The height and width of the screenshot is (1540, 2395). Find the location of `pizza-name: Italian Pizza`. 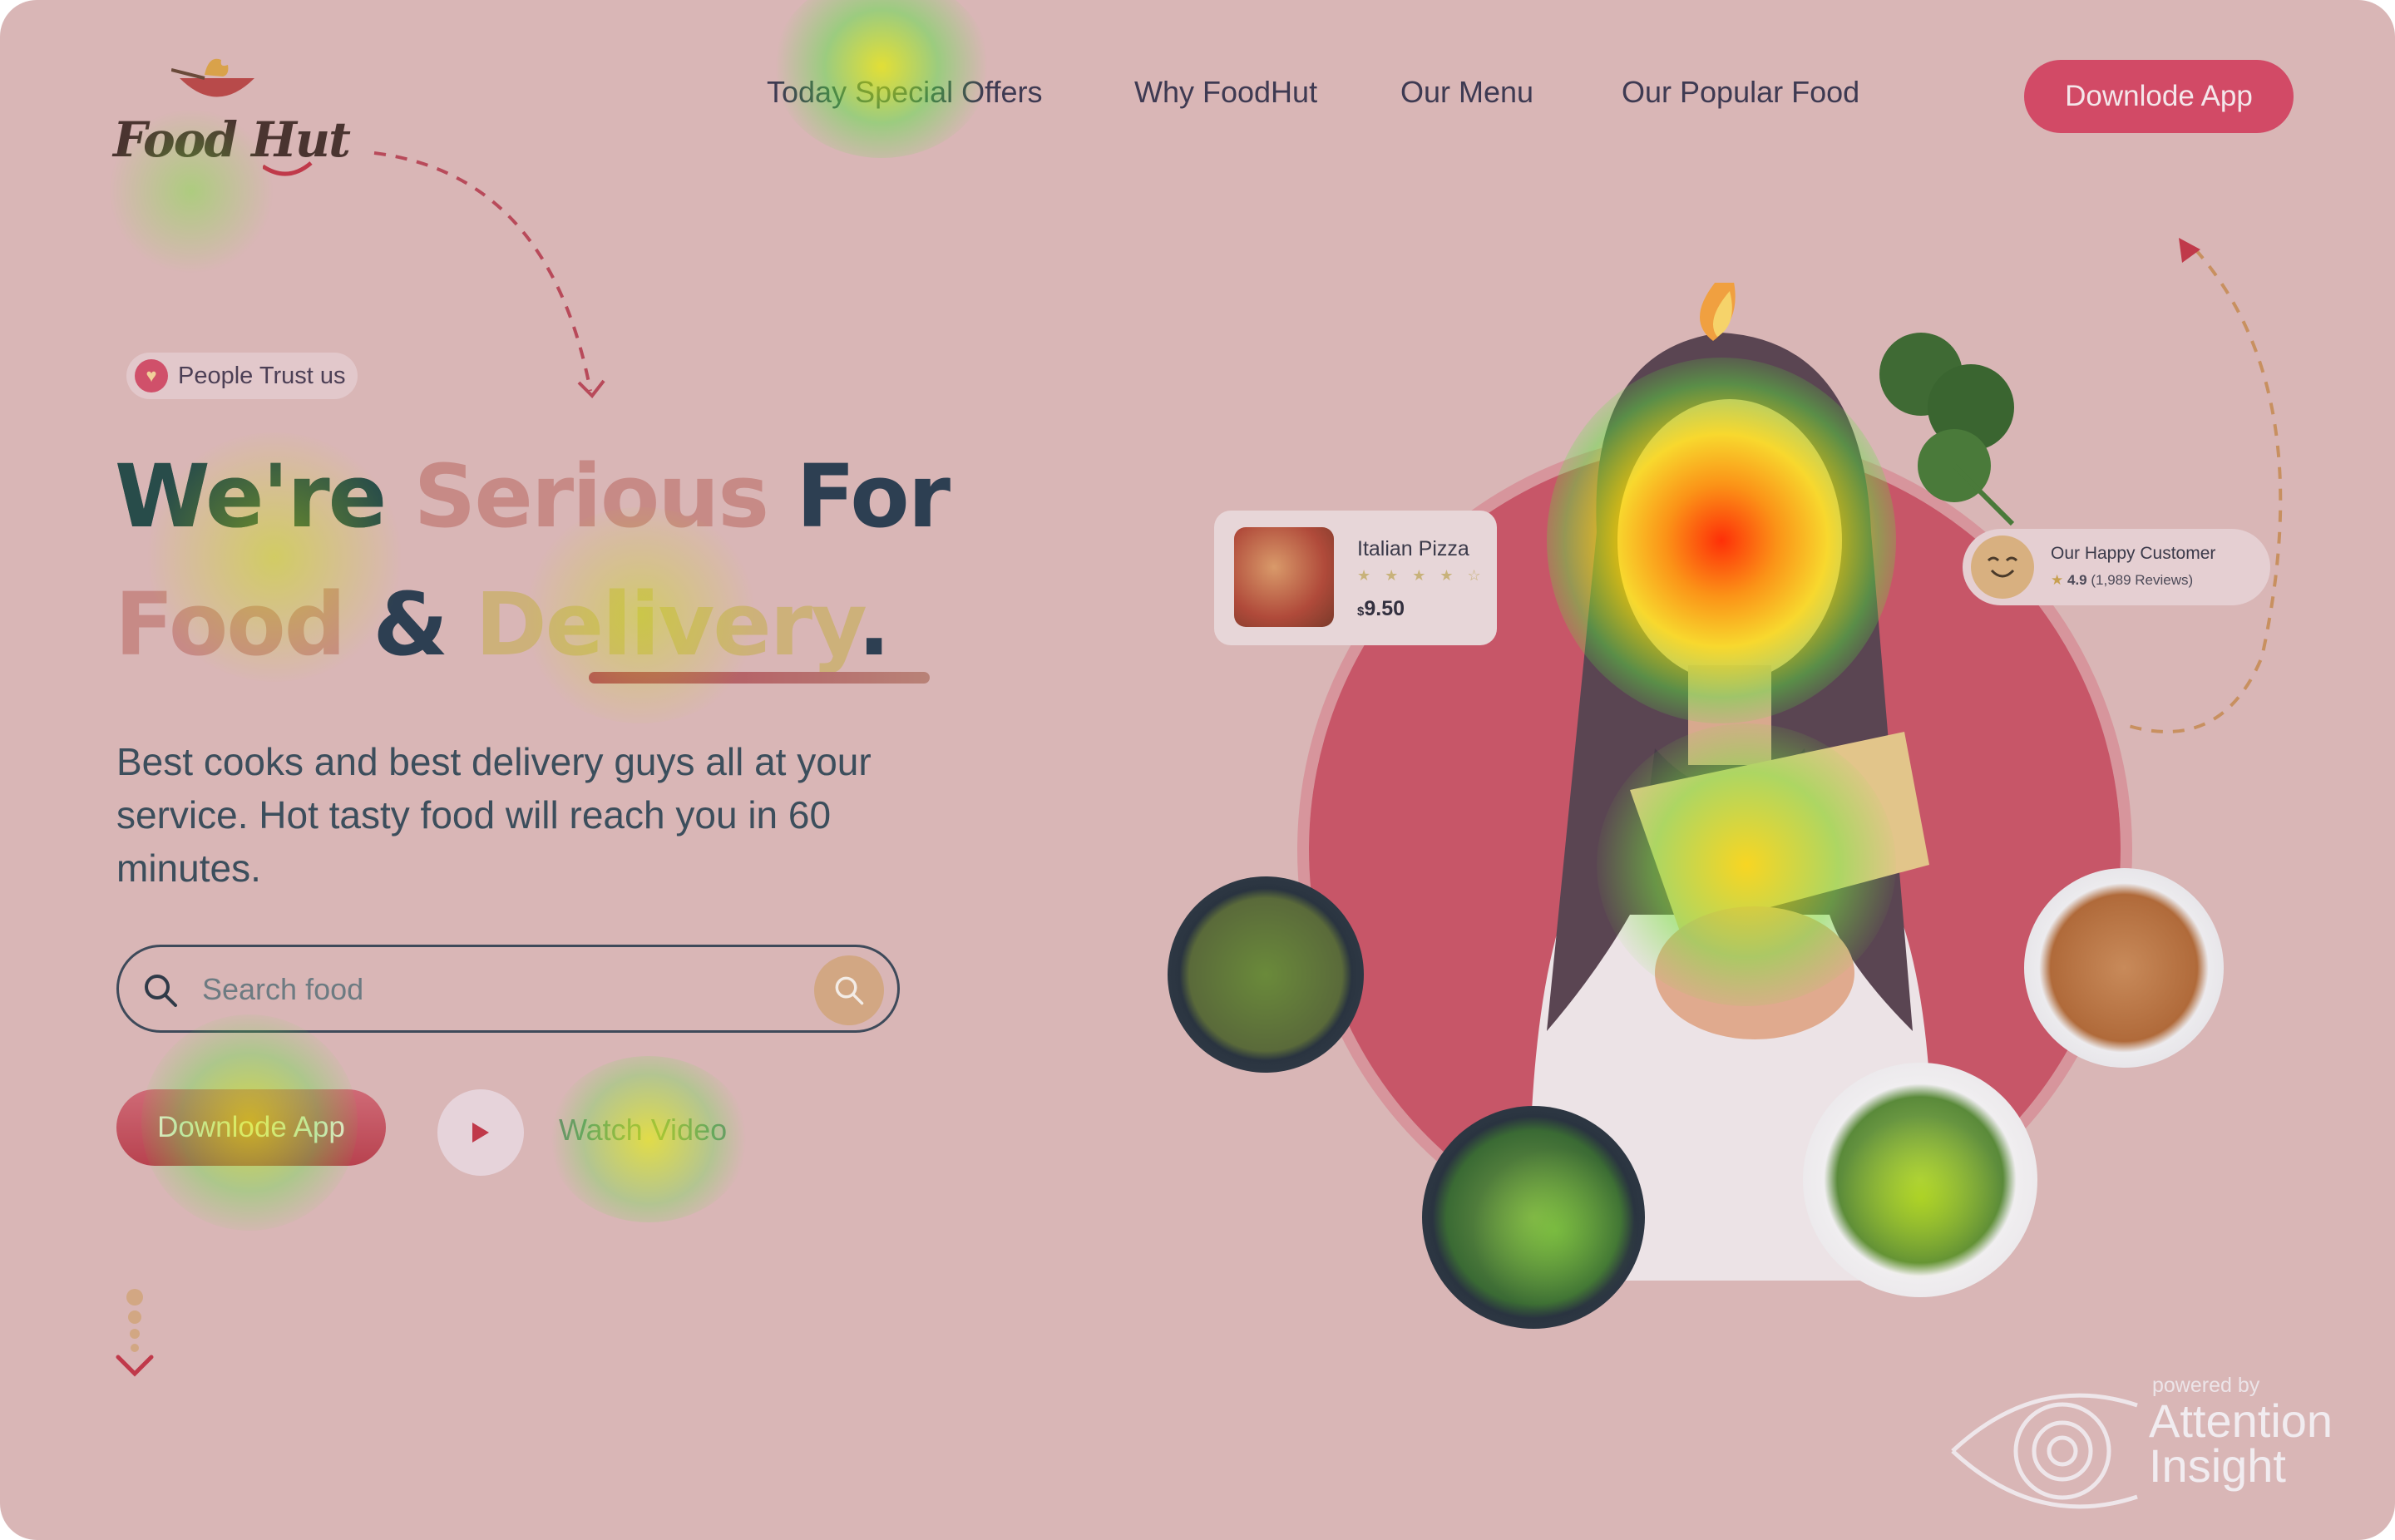

pizza-name: Italian Pizza is located at coordinates (1413, 548).